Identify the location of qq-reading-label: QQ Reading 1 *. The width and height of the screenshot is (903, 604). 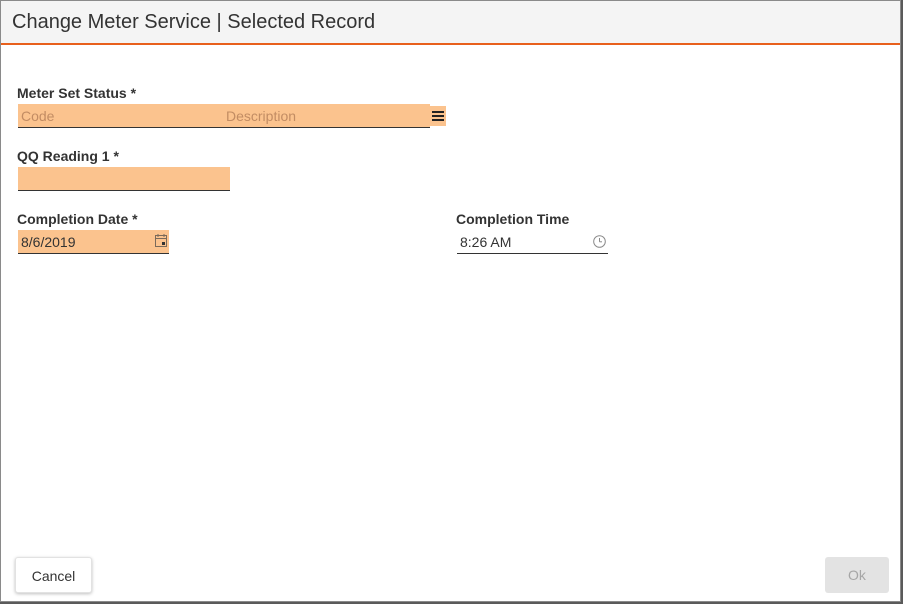
(68, 156).